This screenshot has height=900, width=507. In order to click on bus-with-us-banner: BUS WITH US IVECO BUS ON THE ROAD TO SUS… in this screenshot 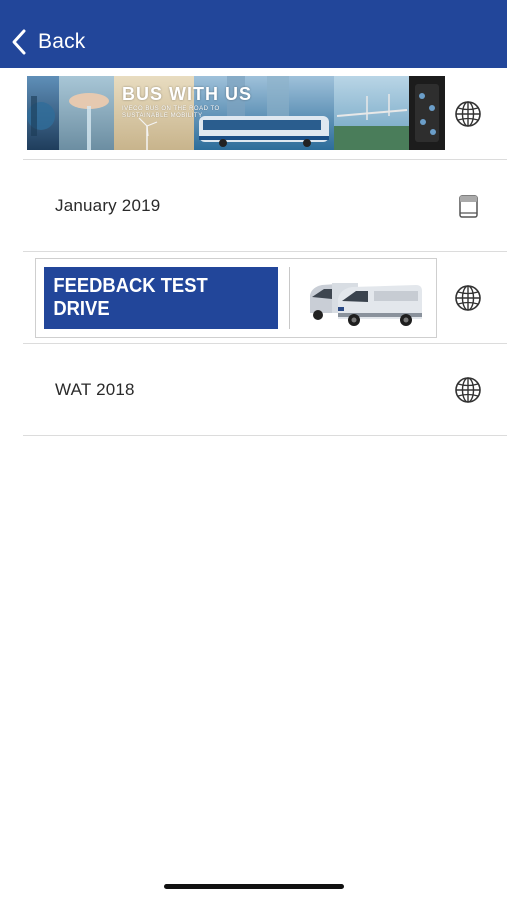, I will do `click(236, 113)`.